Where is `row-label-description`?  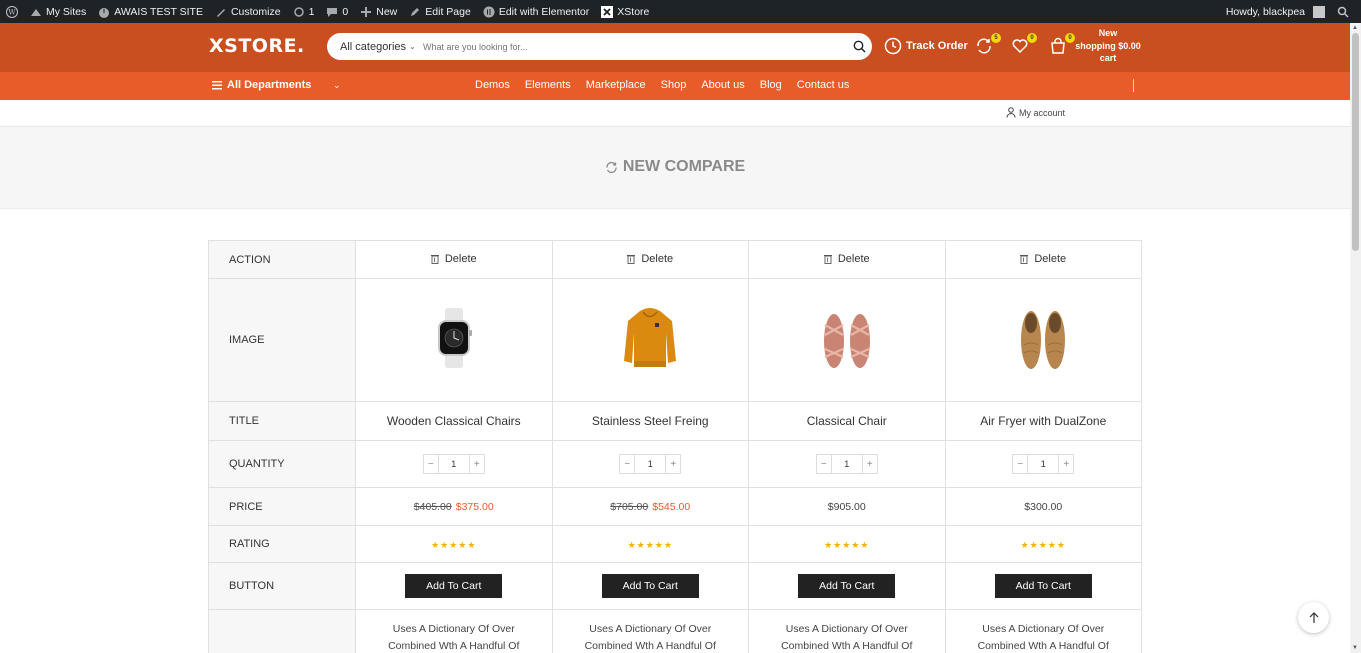
row-label-description is located at coordinates (282, 631).